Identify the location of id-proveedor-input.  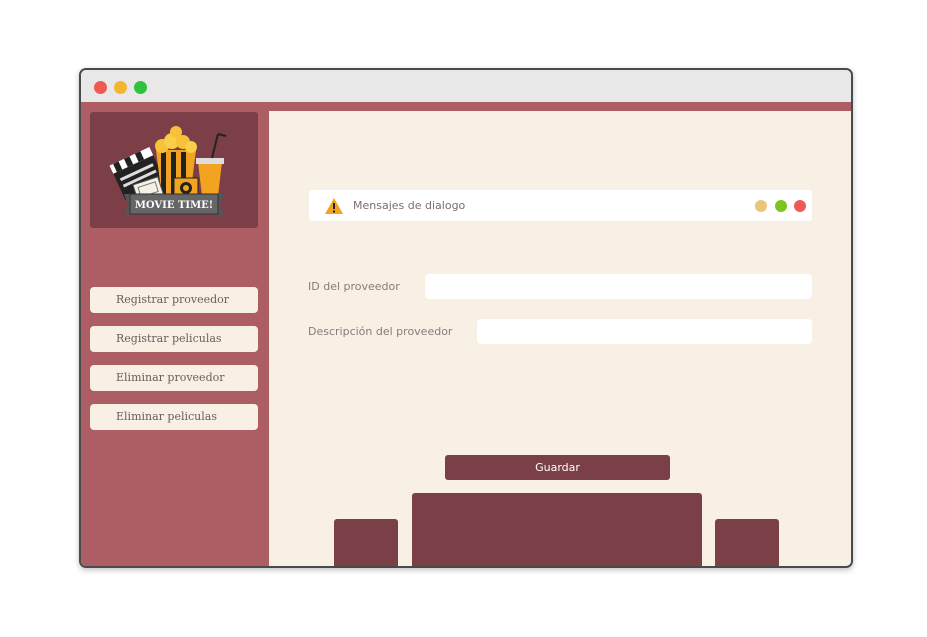
(618, 286).